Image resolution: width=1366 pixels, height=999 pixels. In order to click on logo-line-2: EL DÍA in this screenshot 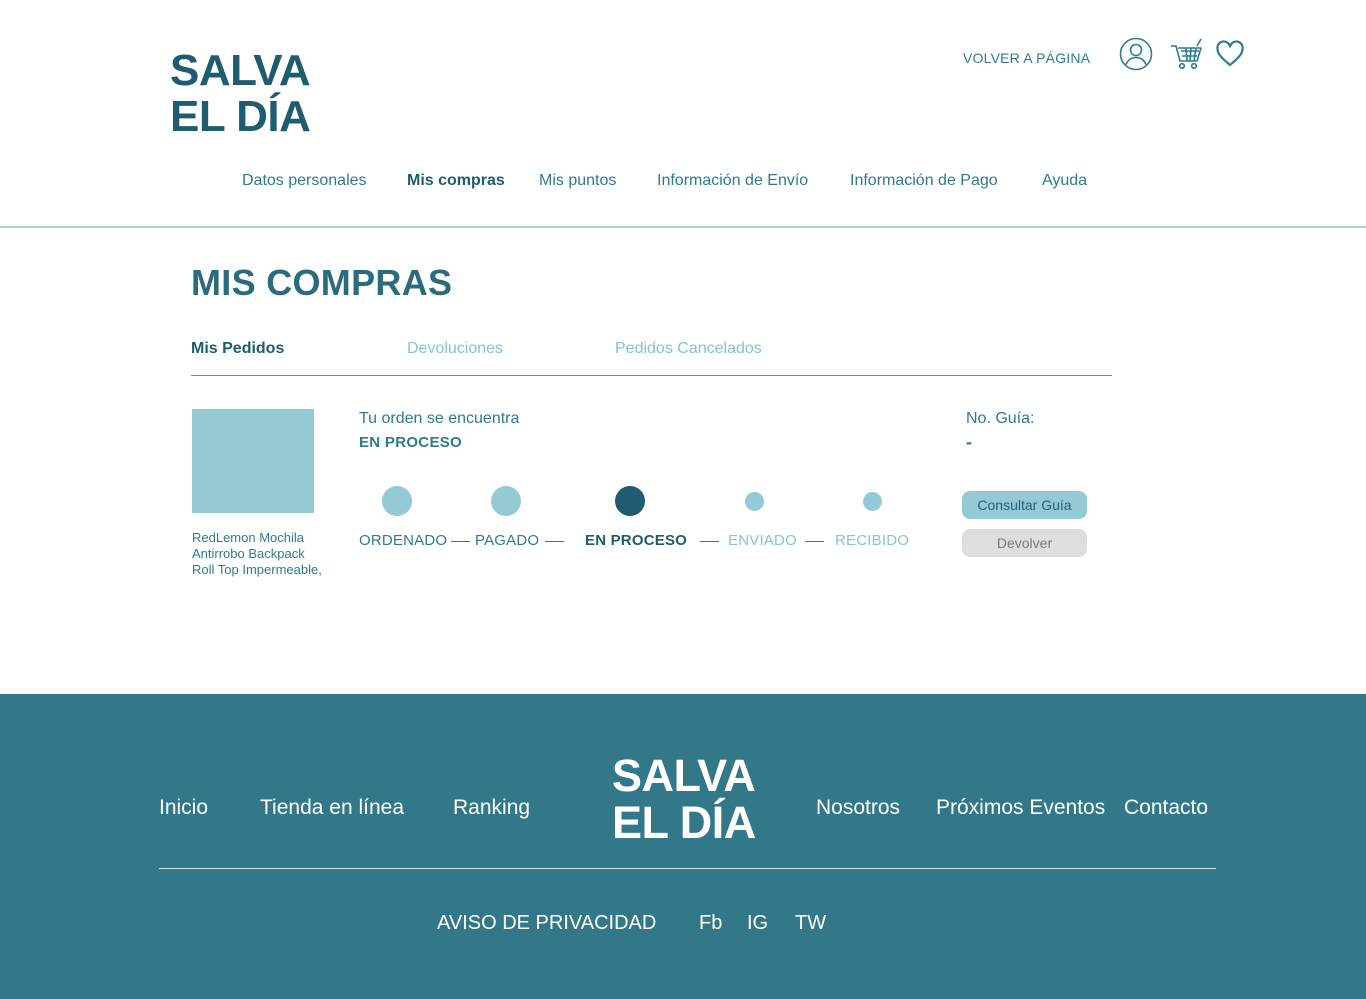, I will do `click(240, 116)`.